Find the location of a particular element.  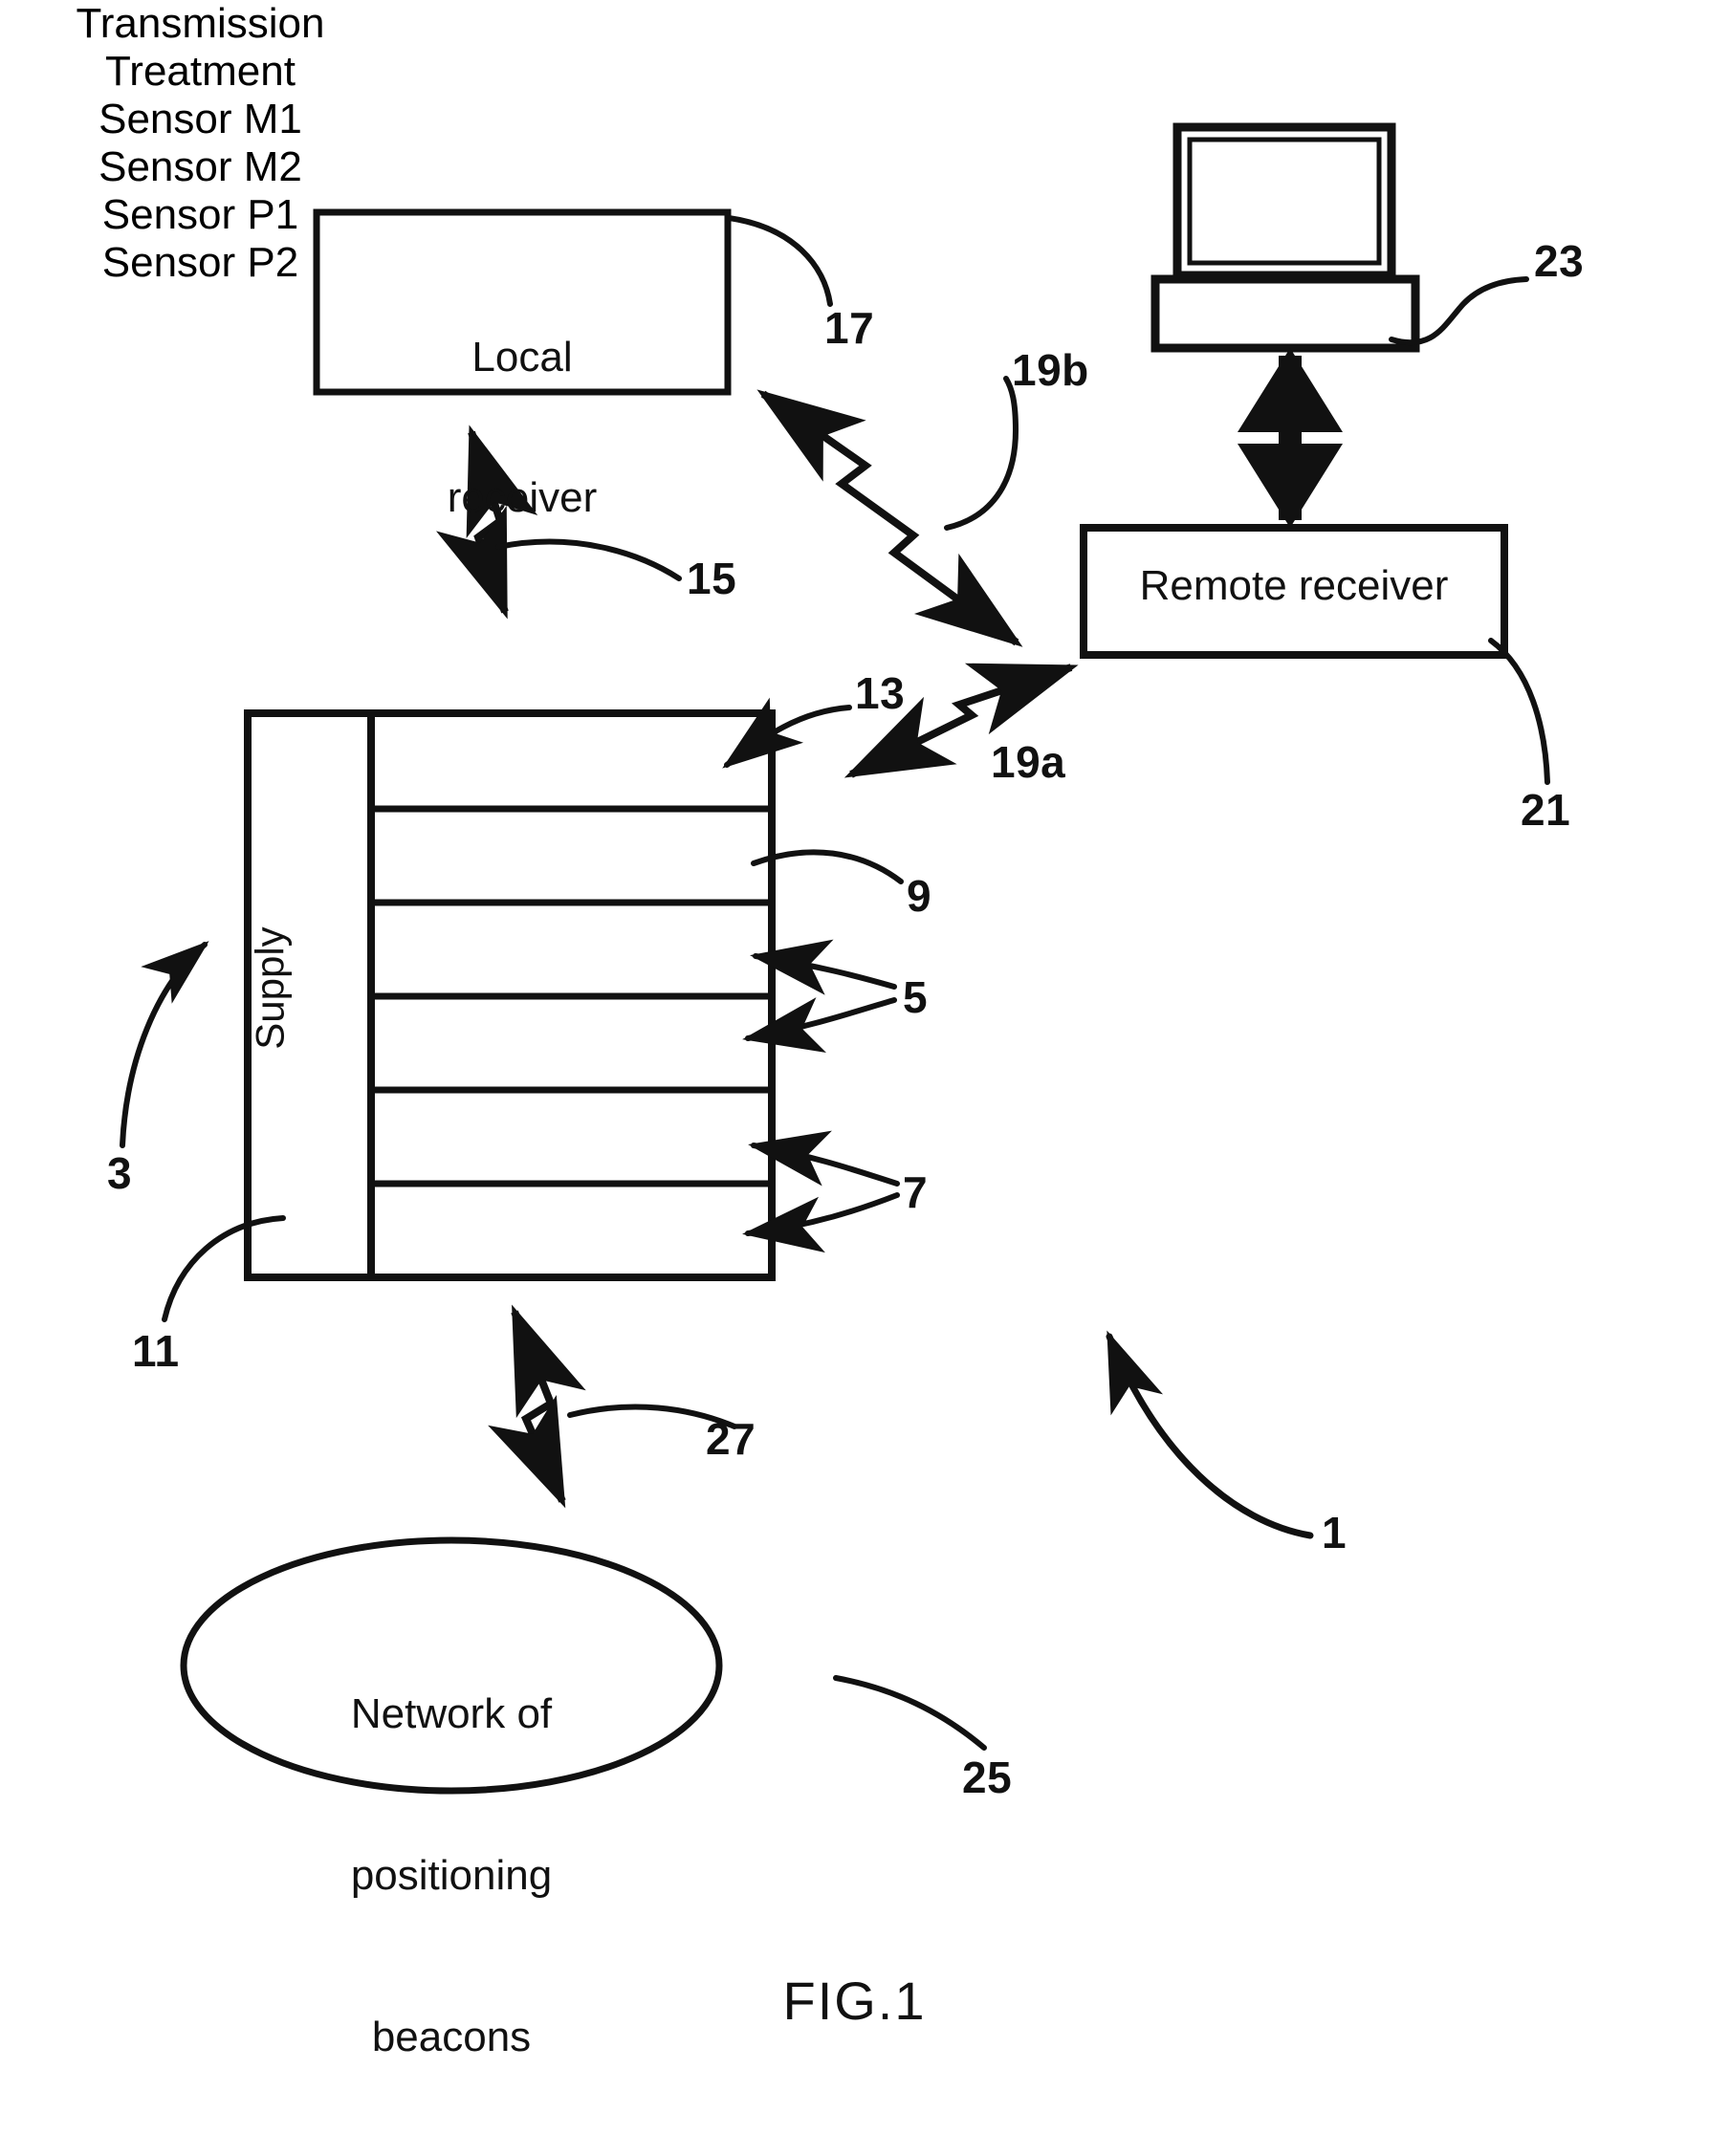

ref-11: 11 is located at coordinates (156, 1351).